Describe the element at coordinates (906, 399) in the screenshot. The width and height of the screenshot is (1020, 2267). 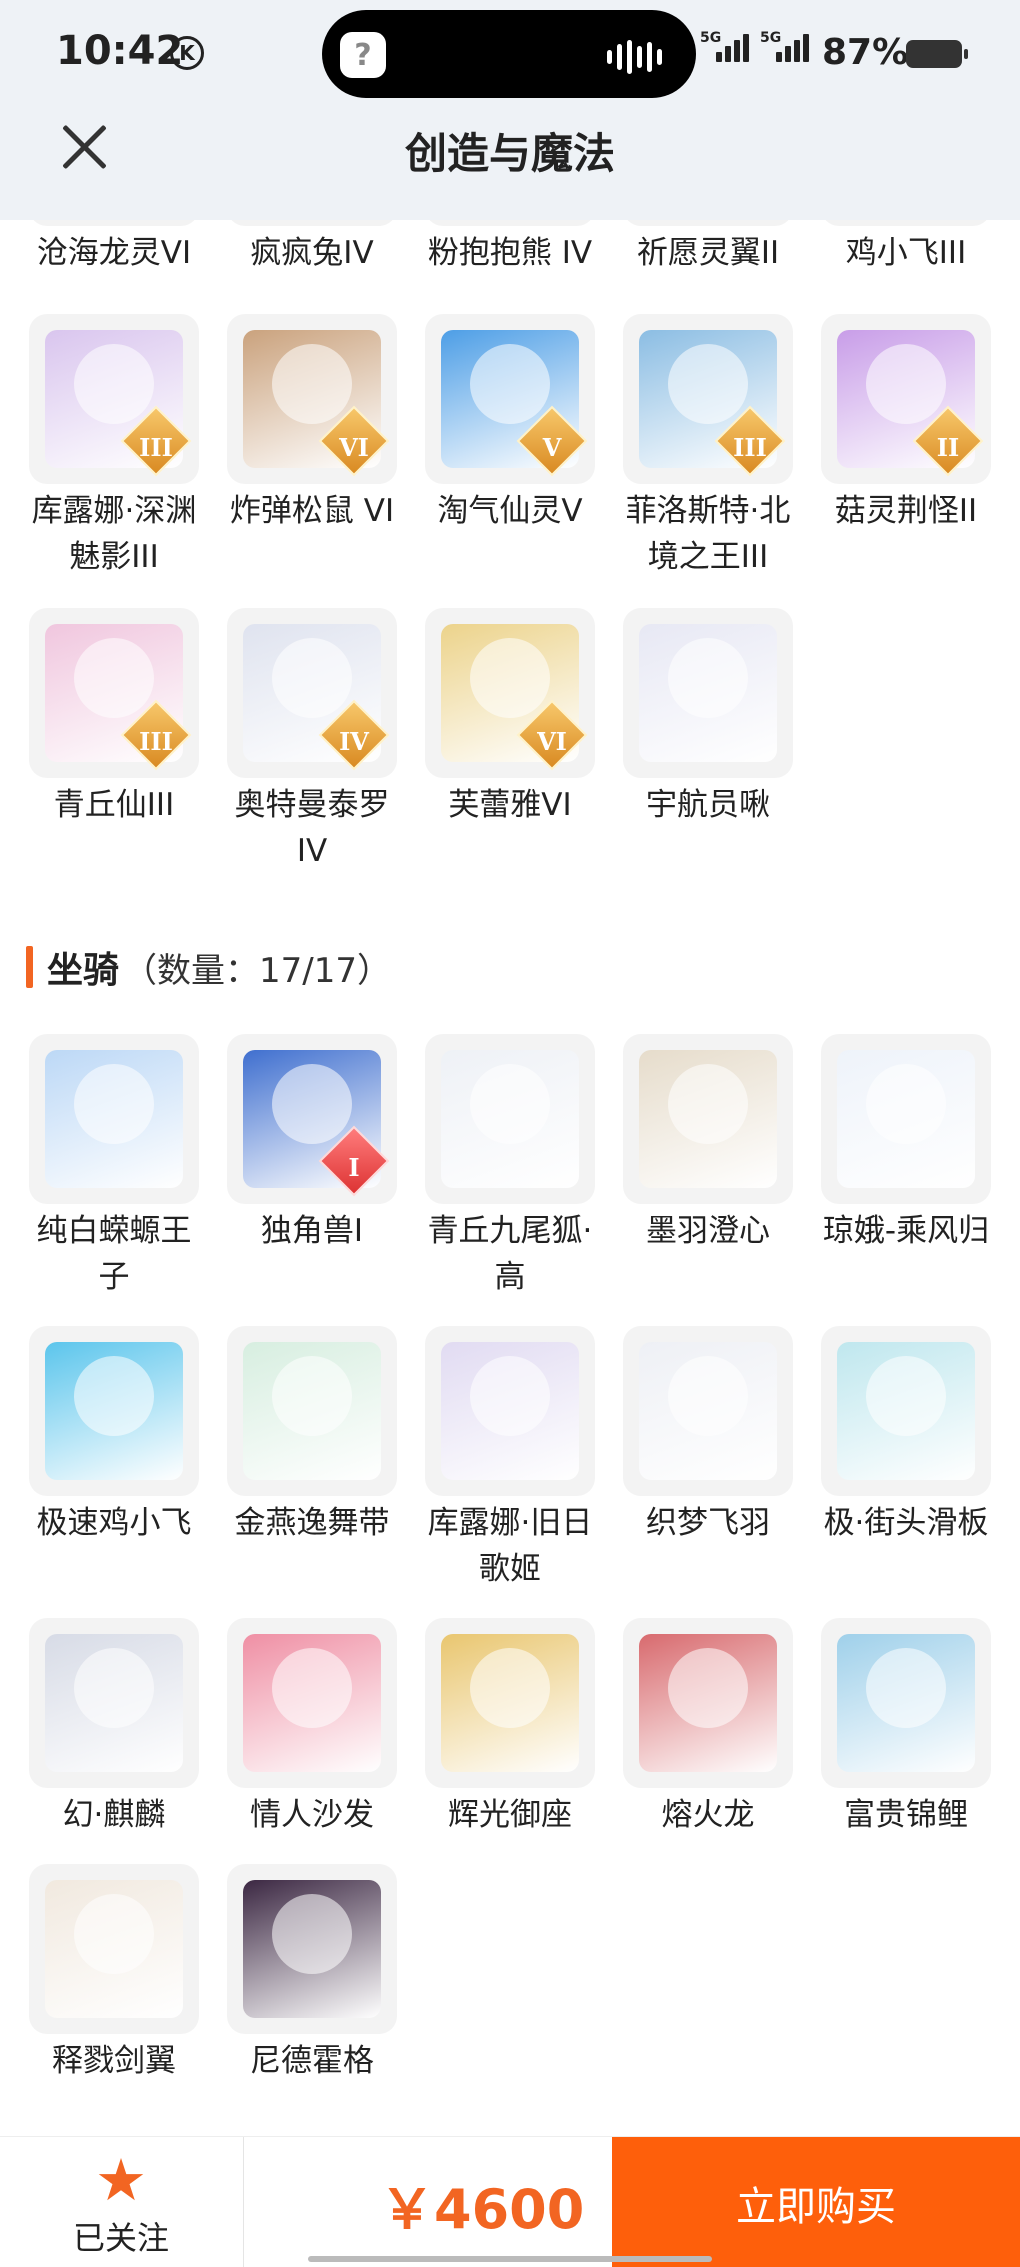
I see `item-thumbnail: II` at that location.